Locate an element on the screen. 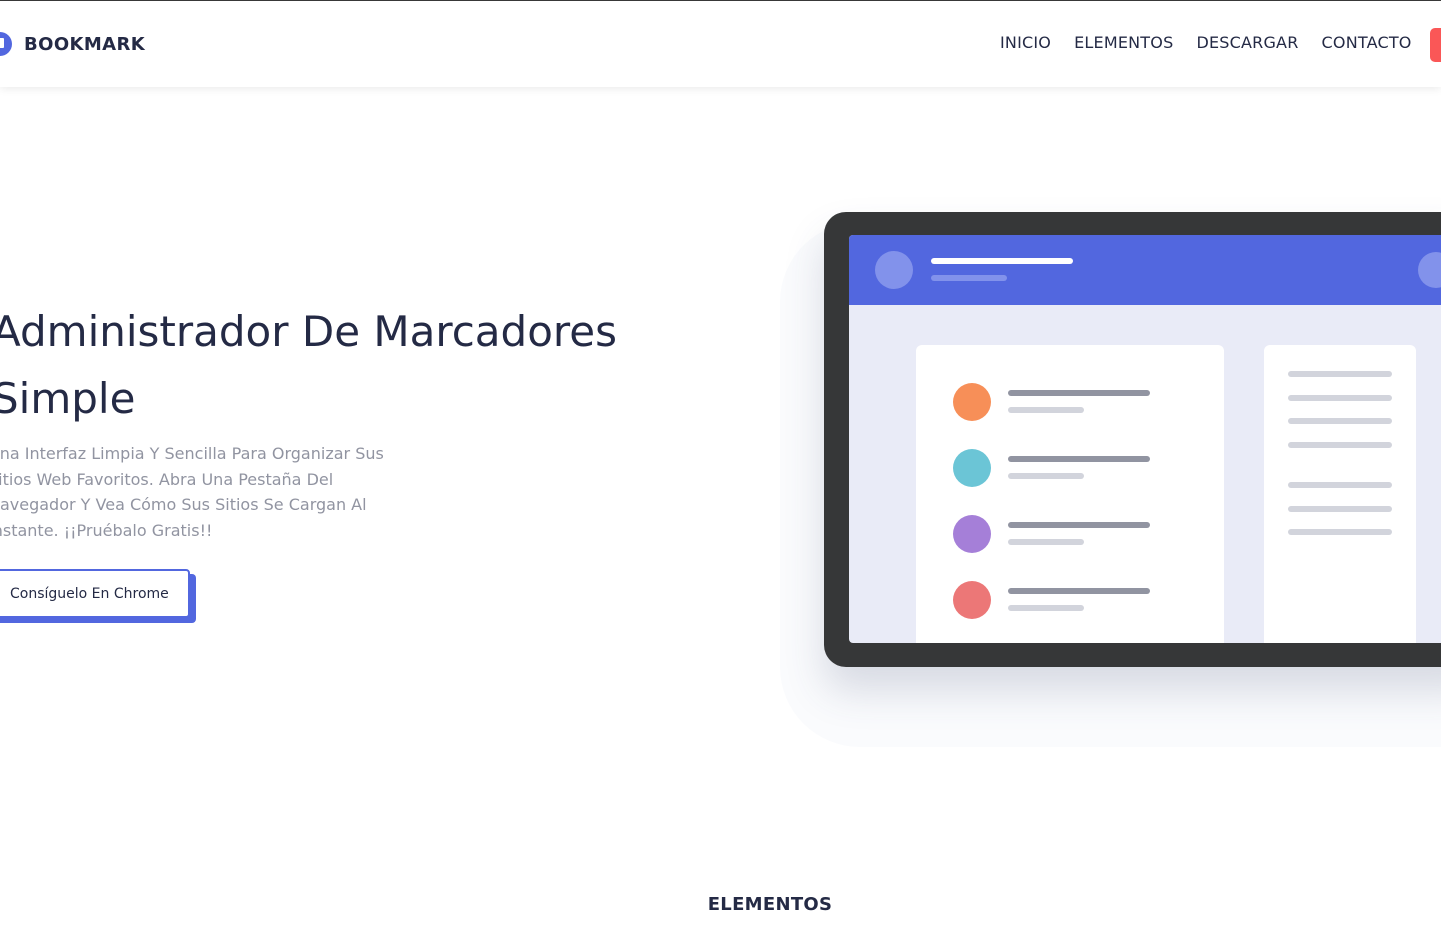  nav-login-button is located at coordinates (1435, 45).